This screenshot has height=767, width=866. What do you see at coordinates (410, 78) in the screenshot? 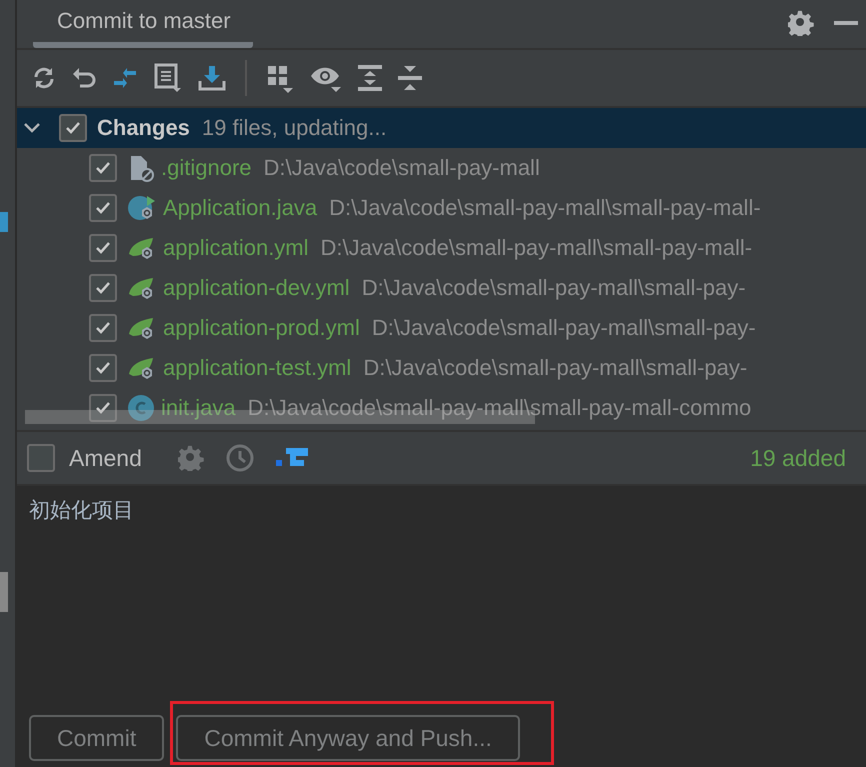
I see `collapse-all-icon` at bounding box center [410, 78].